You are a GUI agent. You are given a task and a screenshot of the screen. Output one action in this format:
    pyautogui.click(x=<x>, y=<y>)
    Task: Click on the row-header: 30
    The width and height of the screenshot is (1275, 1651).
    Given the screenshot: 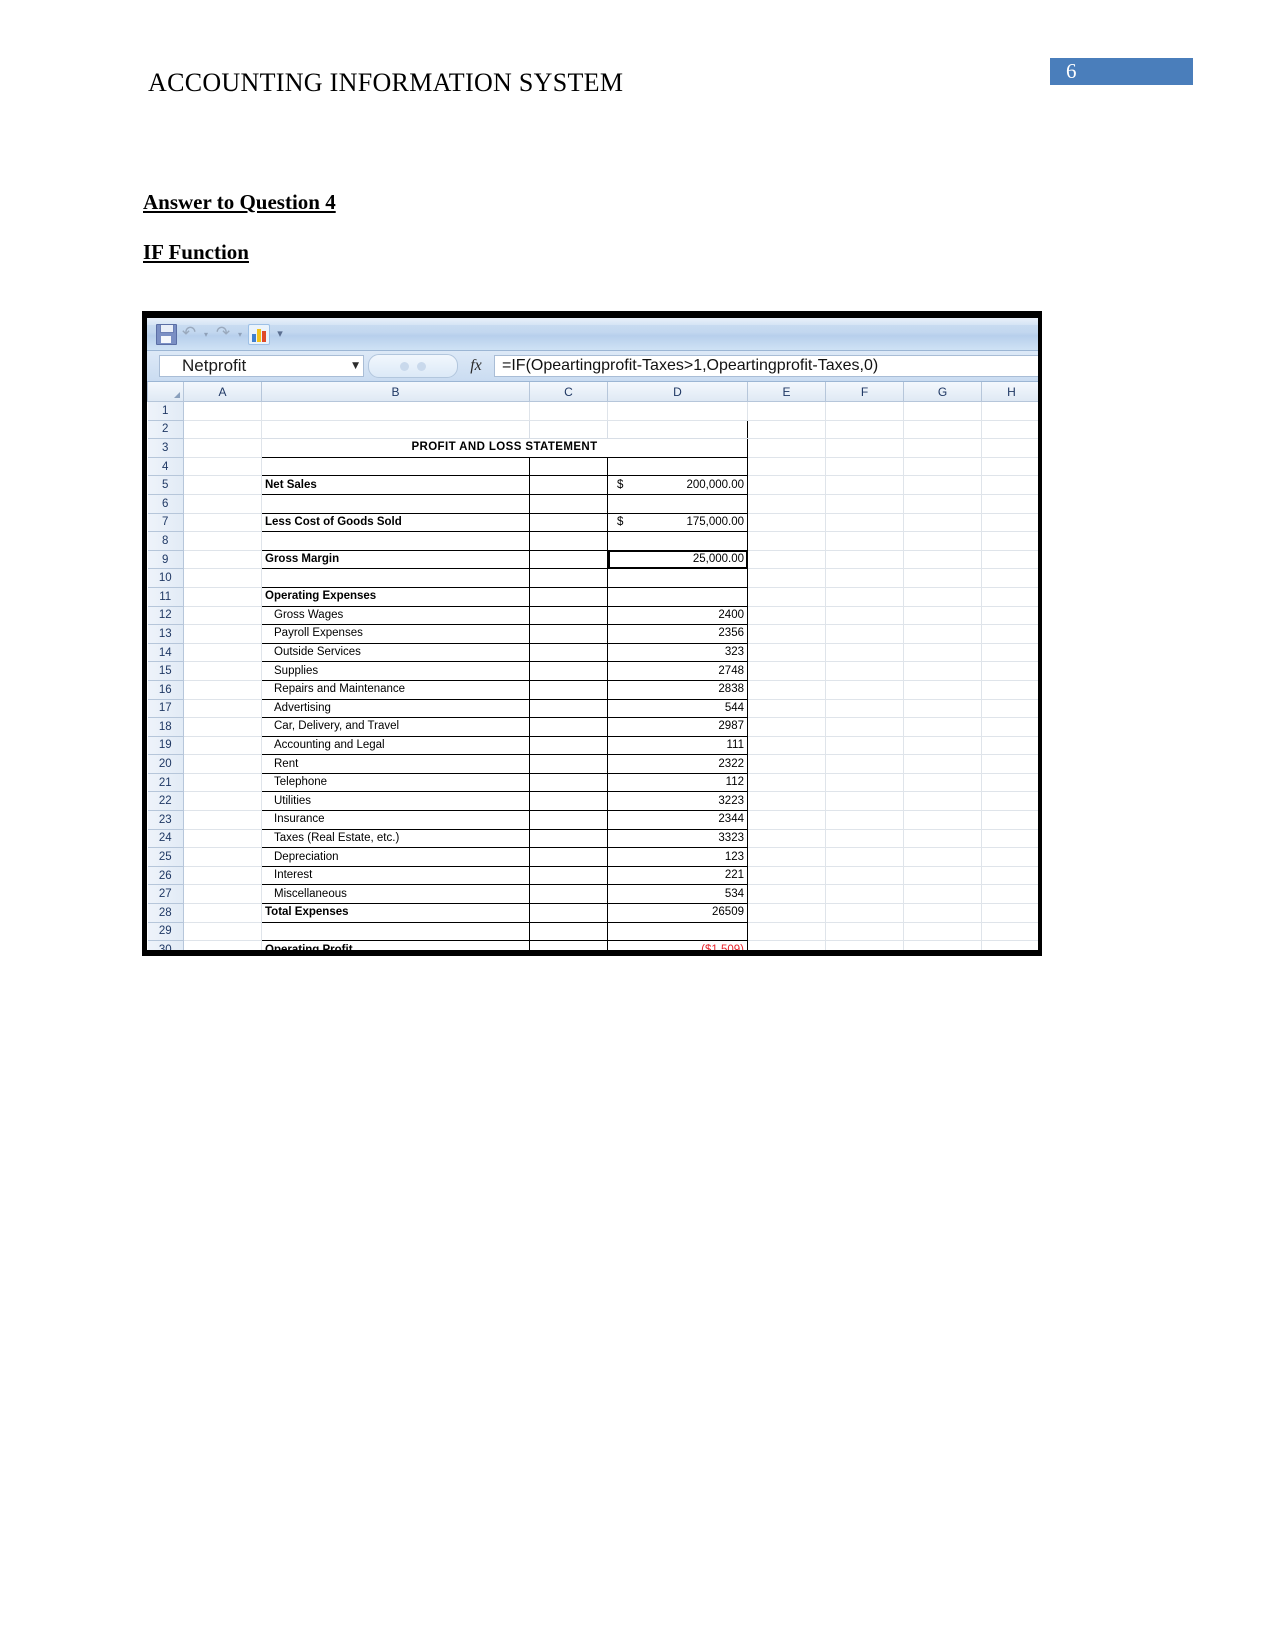 What is the action you would take?
    pyautogui.click(x=165, y=945)
    